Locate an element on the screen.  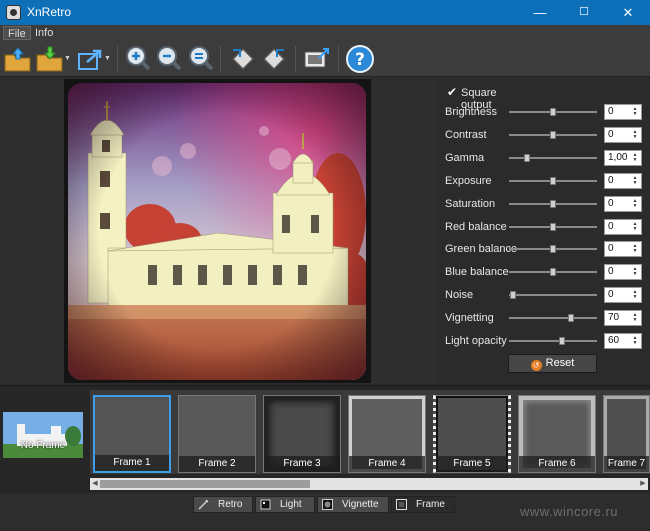
zoom-in-button is located at coordinates (138, 59).